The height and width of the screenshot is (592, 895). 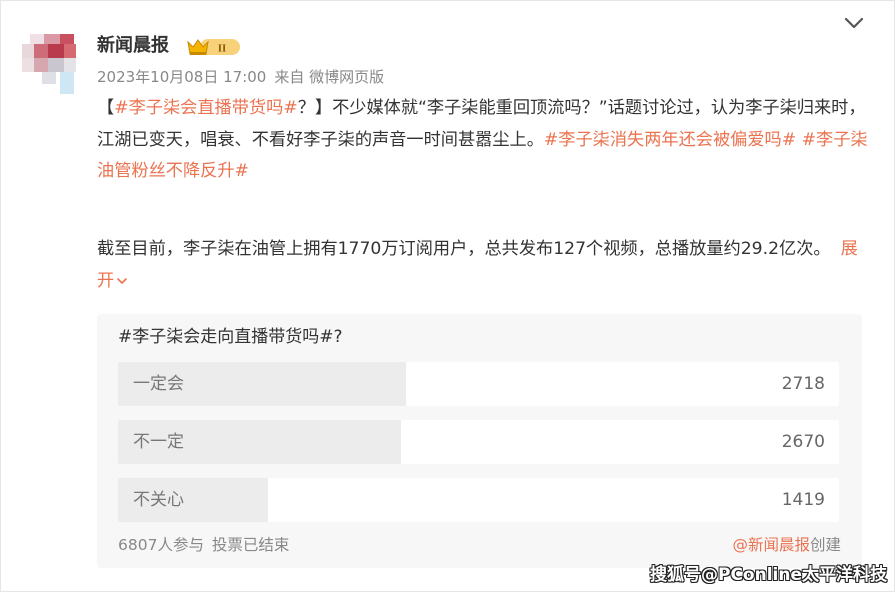 What do you see at coordinates (803, 500) in the screenshot?
I see `poll-option-count: 1419` at bounding box center [803, 500].